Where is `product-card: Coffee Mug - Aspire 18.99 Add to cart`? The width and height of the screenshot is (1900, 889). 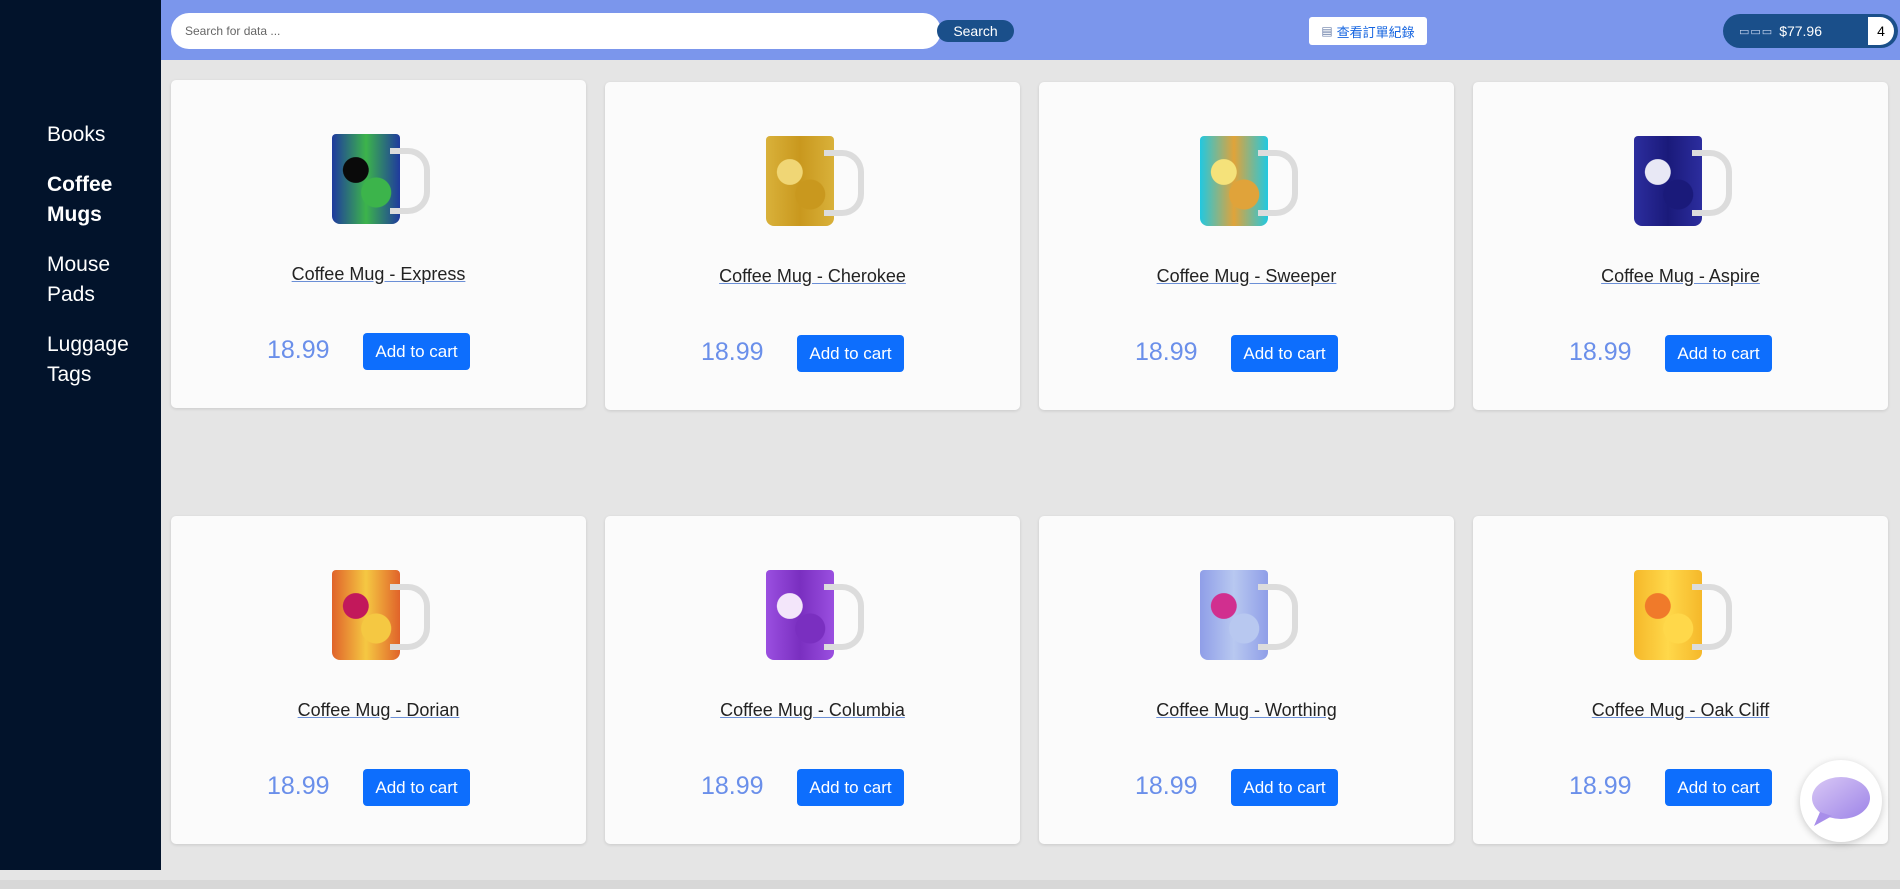 product-card: Coffee Mug - Aspire 18.99 Add to cart is located at coordinates (1680, 246).